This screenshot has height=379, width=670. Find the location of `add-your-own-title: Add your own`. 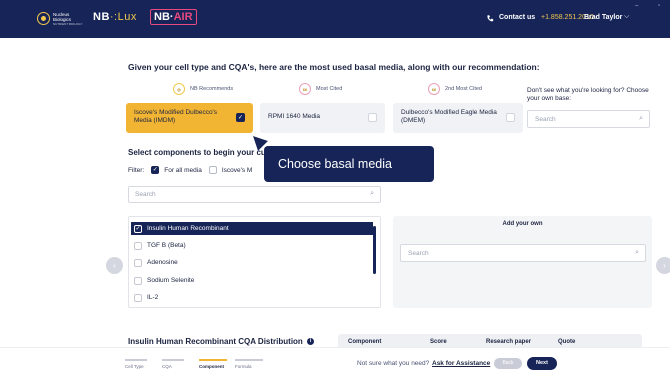

add-your-own-title: Add your own is located at coordinates (522, 224).